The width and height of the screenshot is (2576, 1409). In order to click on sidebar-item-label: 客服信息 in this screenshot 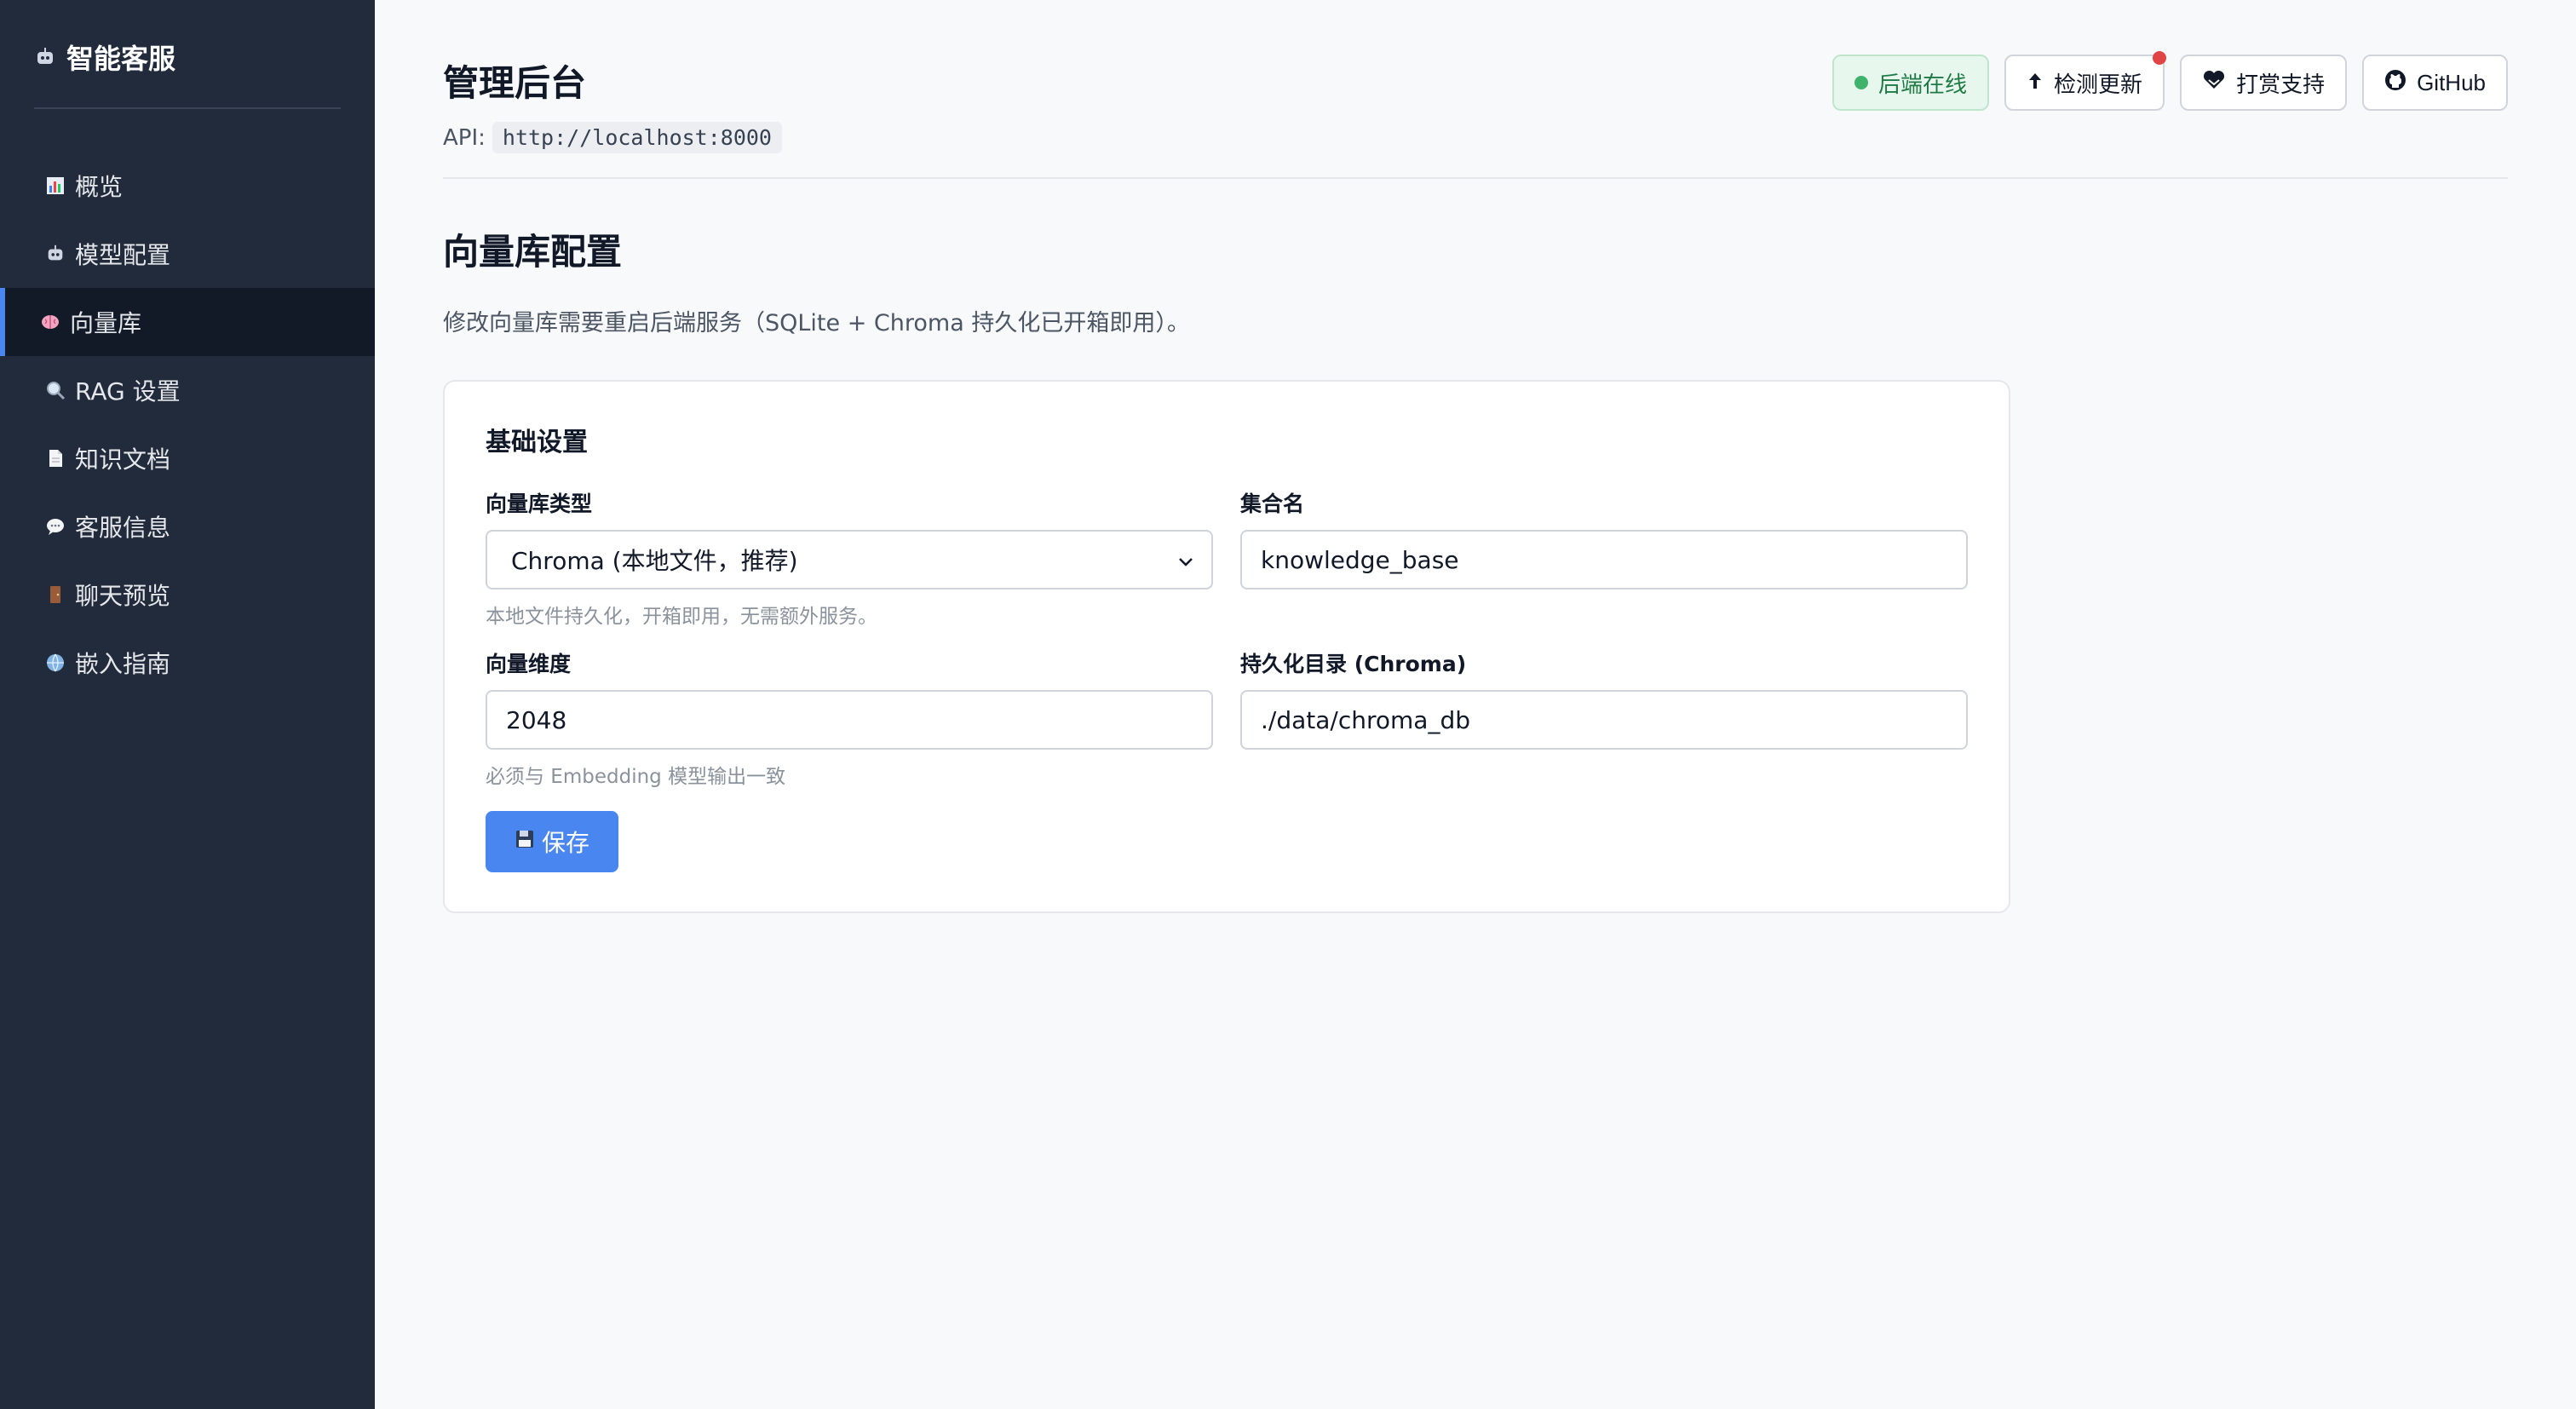, I will do `click(123, 528)`.